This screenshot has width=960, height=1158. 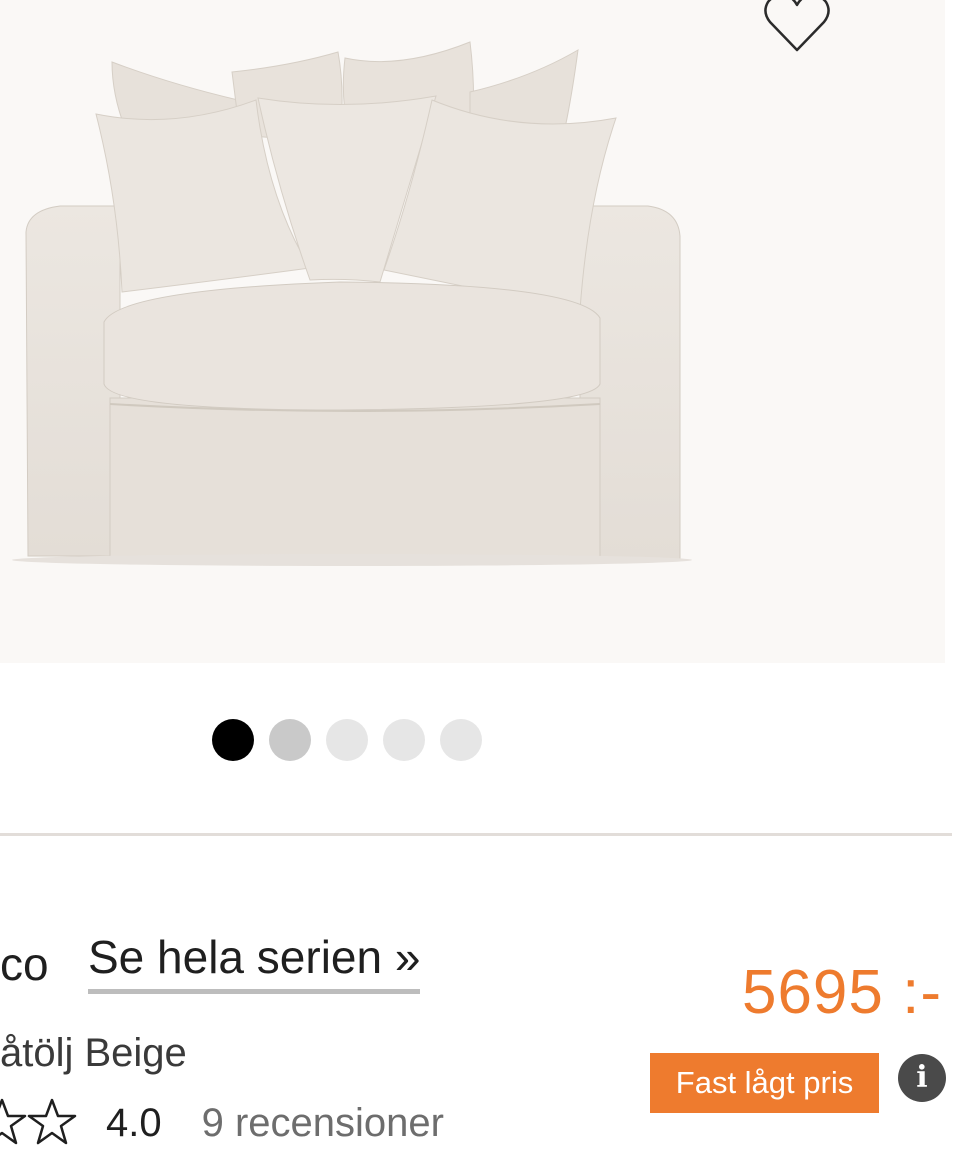 What do you see at coordinates (38, 1121) in the screenshot?
I see `star-outline-icon` at bounding box center [38, 1121].